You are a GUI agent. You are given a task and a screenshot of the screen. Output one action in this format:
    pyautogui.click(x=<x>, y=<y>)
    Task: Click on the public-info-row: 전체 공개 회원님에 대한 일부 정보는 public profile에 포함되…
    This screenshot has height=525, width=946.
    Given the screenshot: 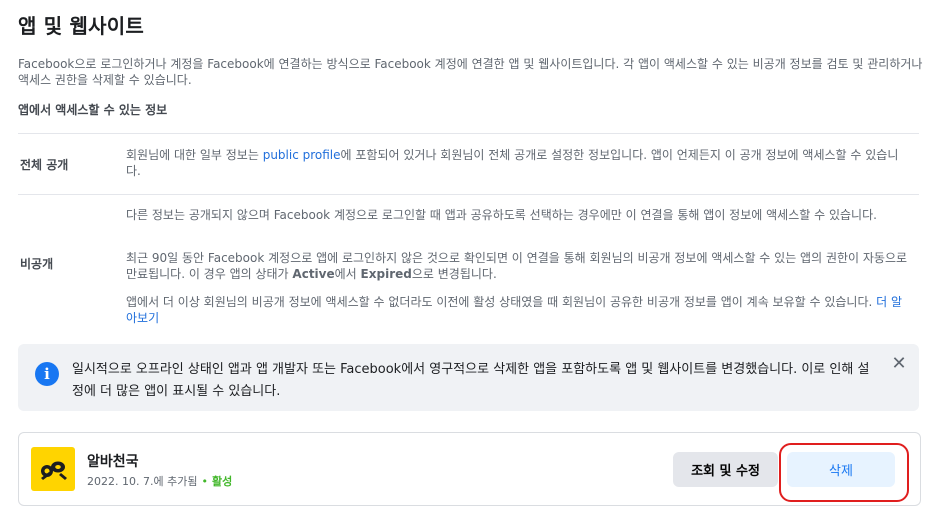 What is the action you would take?
    pyautogui.click(x=468, y=163)
    